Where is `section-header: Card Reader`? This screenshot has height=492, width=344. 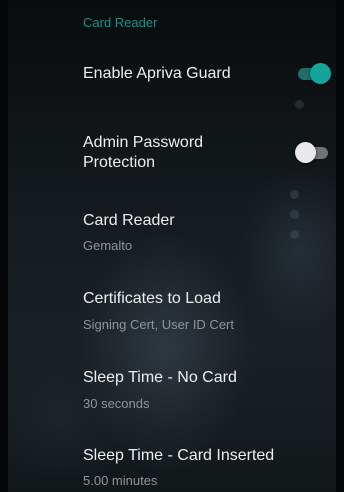 section-header: Card Reader is located at coordinates (120, 22).